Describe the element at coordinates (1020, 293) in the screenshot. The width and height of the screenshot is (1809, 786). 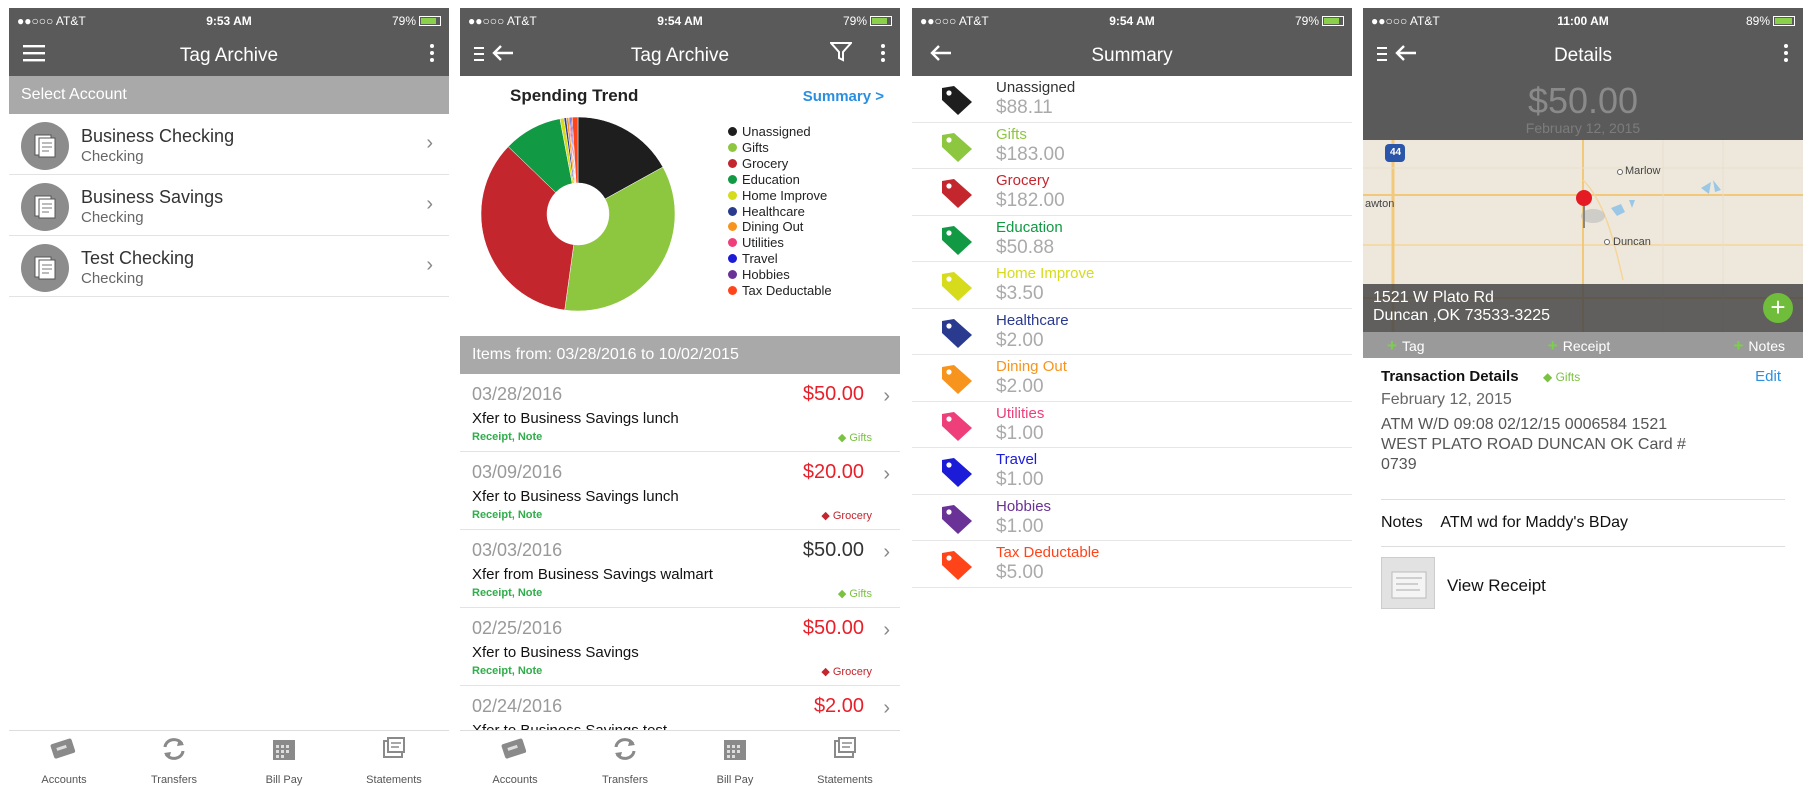
I see `summary-amount: $3.50` at that location.